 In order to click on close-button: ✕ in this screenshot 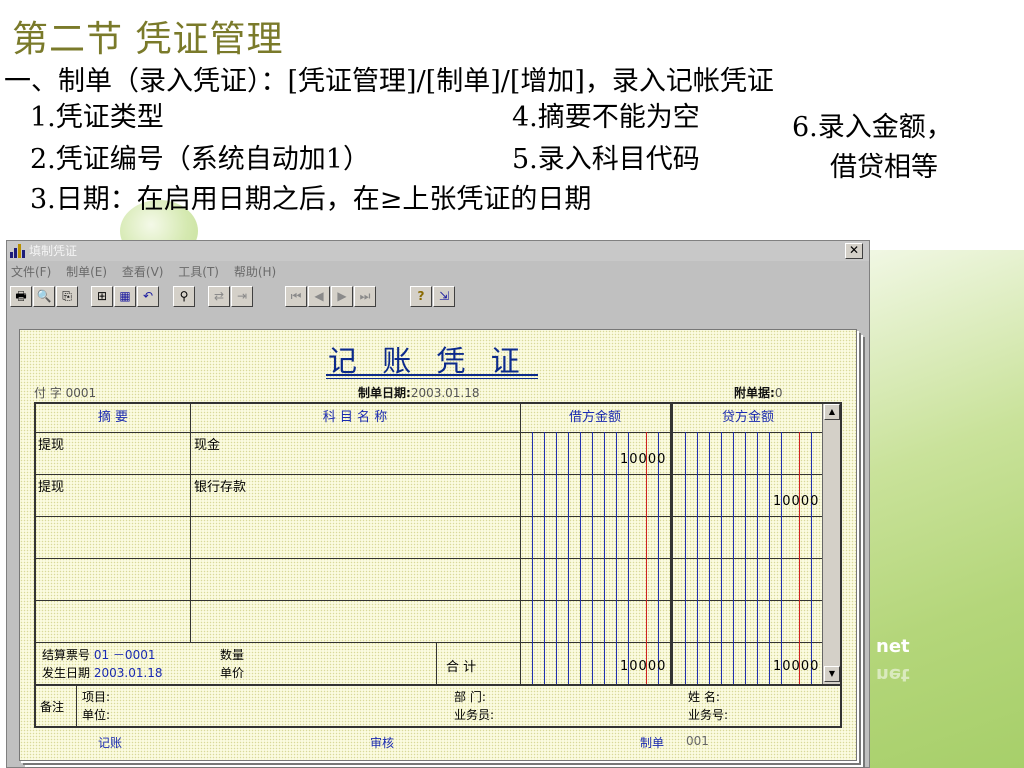, I will do `click(854, 251)`.